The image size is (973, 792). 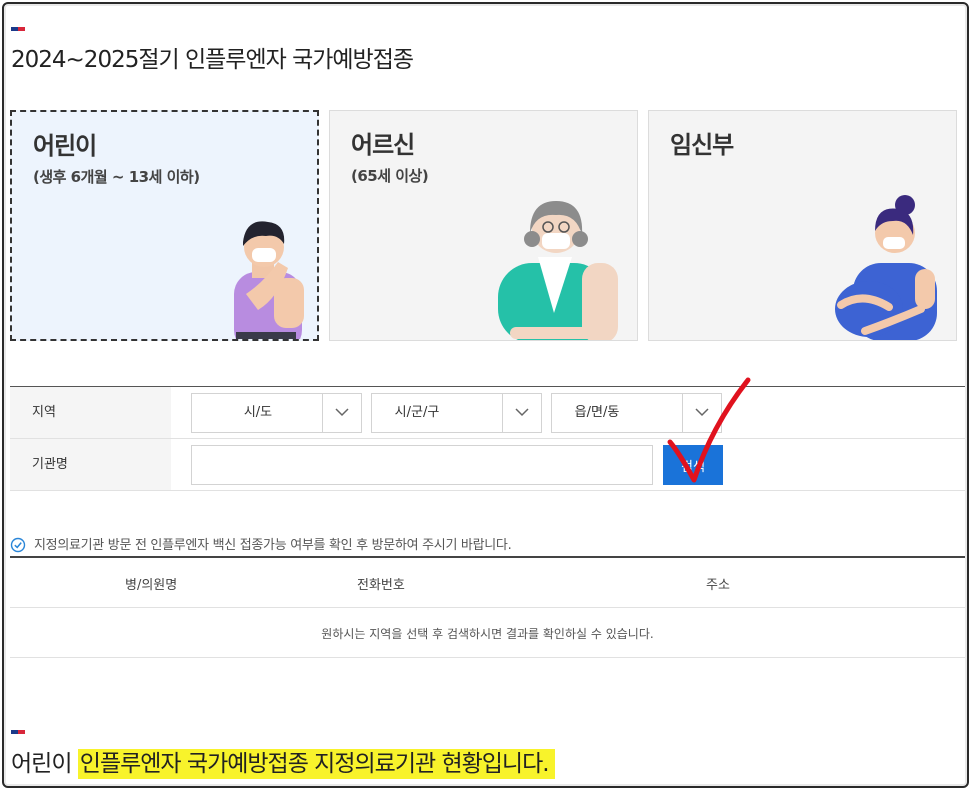 I want to click on section-title-highlight: 인플루엔자 국가예방접종 지정의료기관 현황입니다., so click(x=316, y=764).